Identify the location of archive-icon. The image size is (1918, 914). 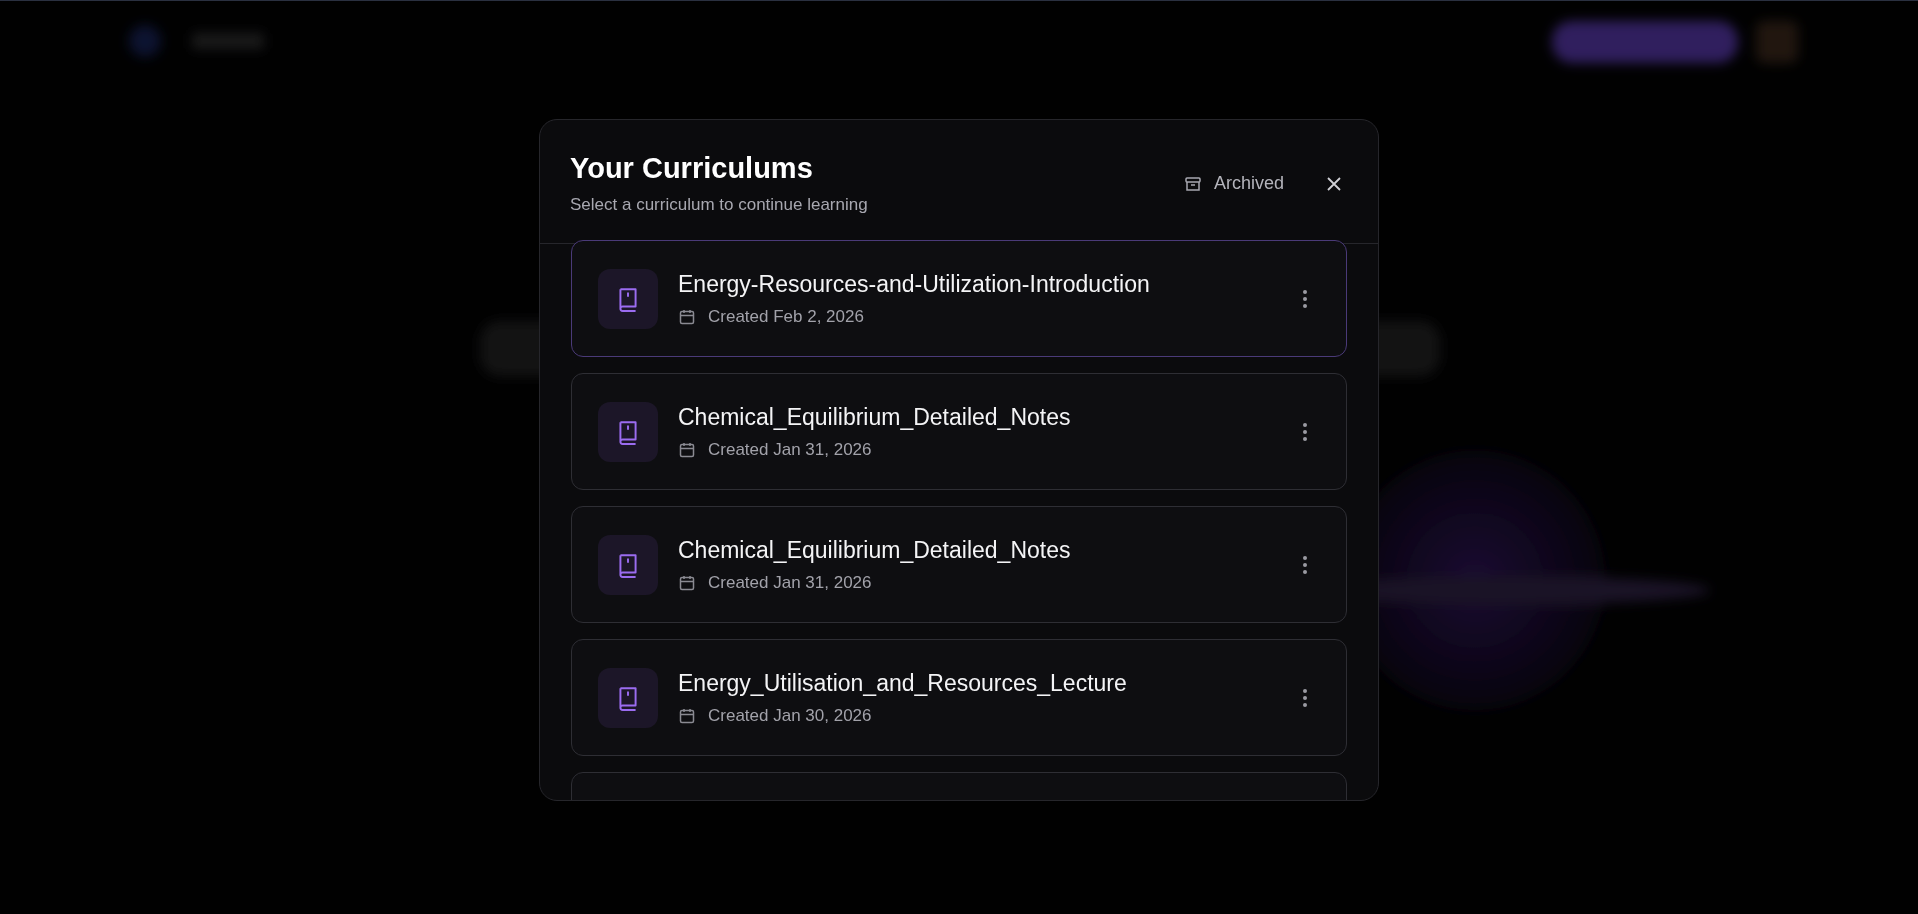
(1192, 183).